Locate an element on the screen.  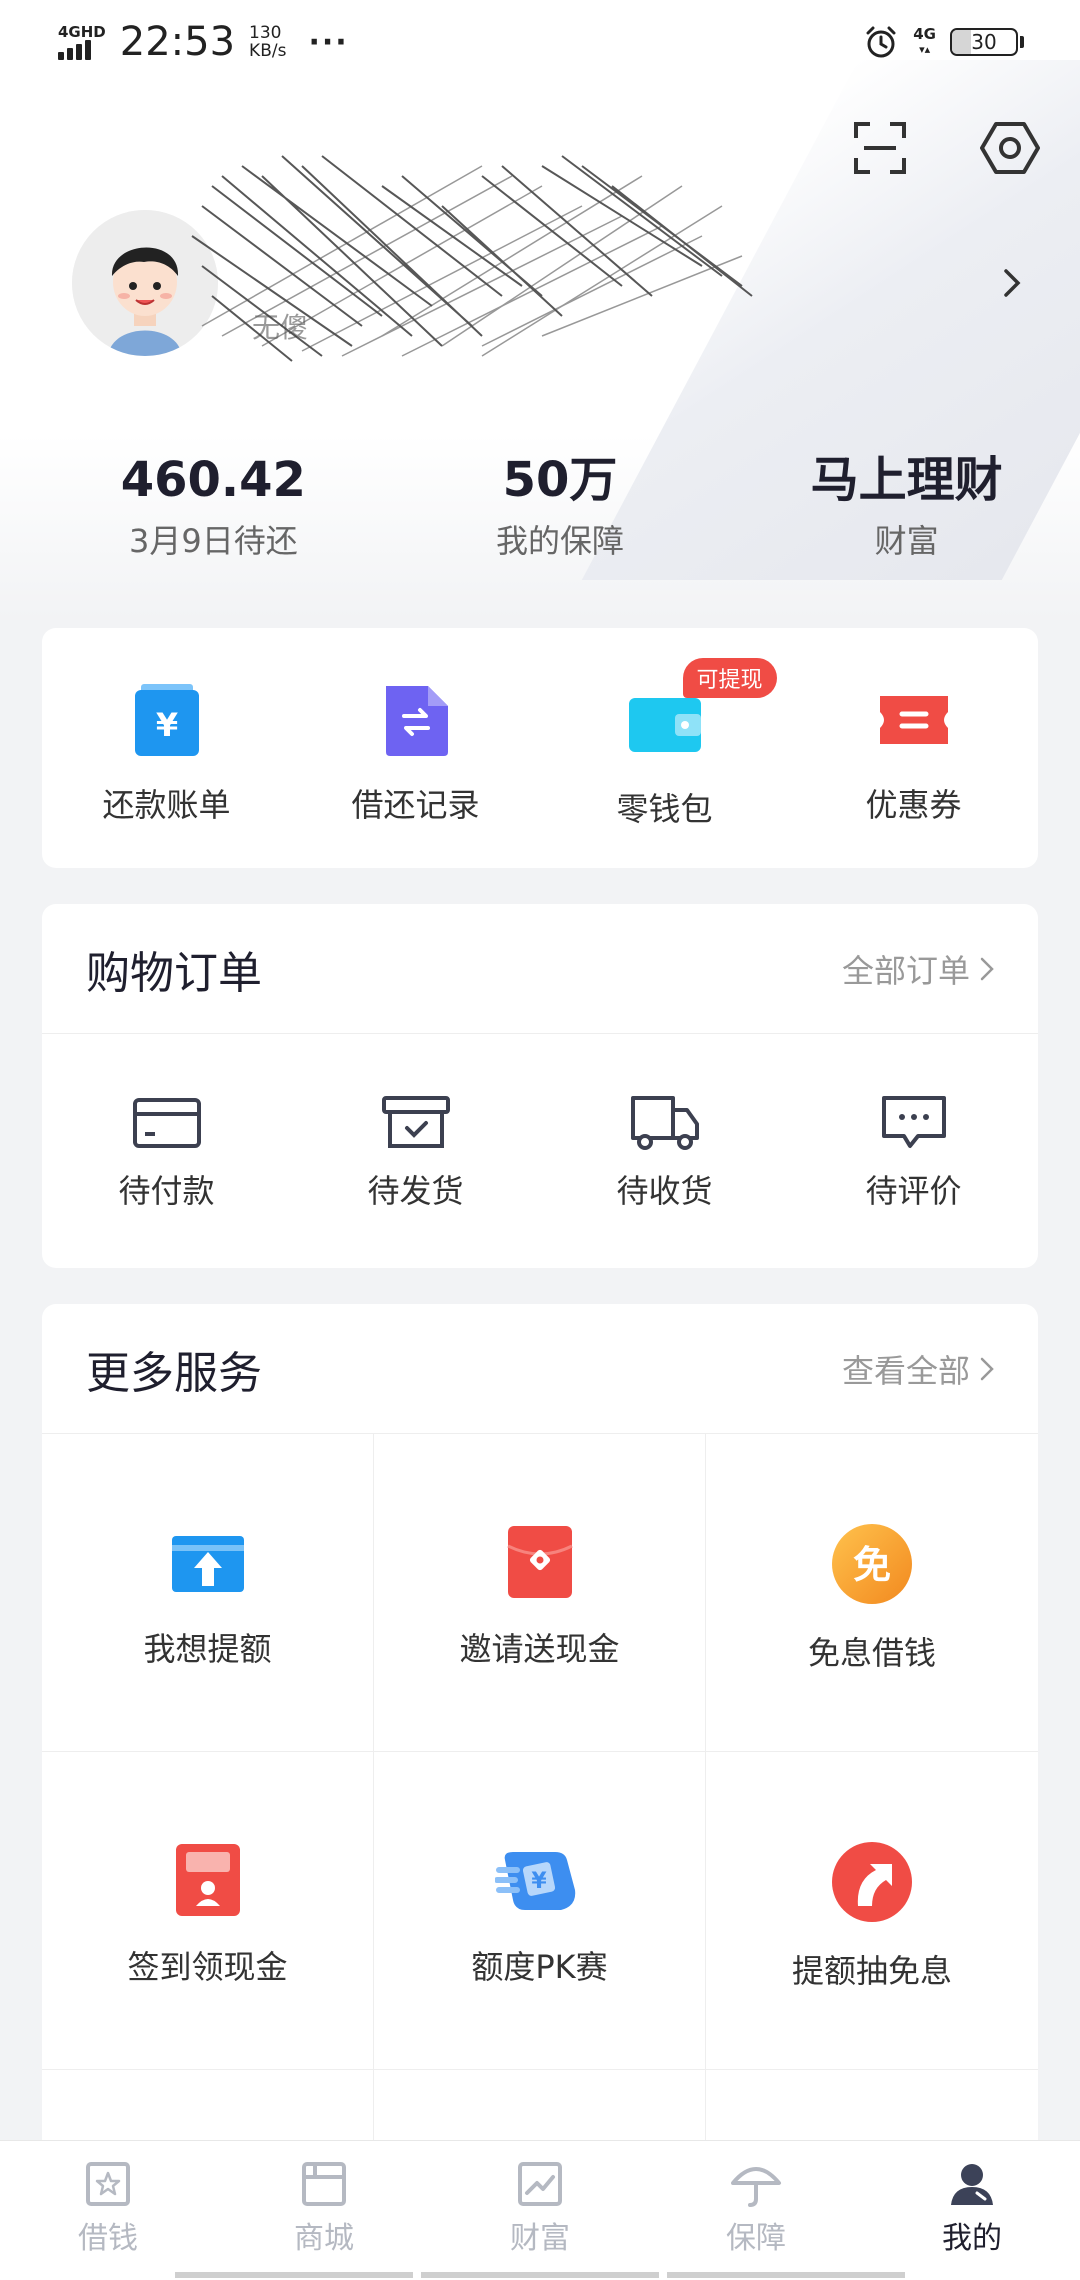
service-label: 邀请送现金 is located at coordinates (539, 1649).